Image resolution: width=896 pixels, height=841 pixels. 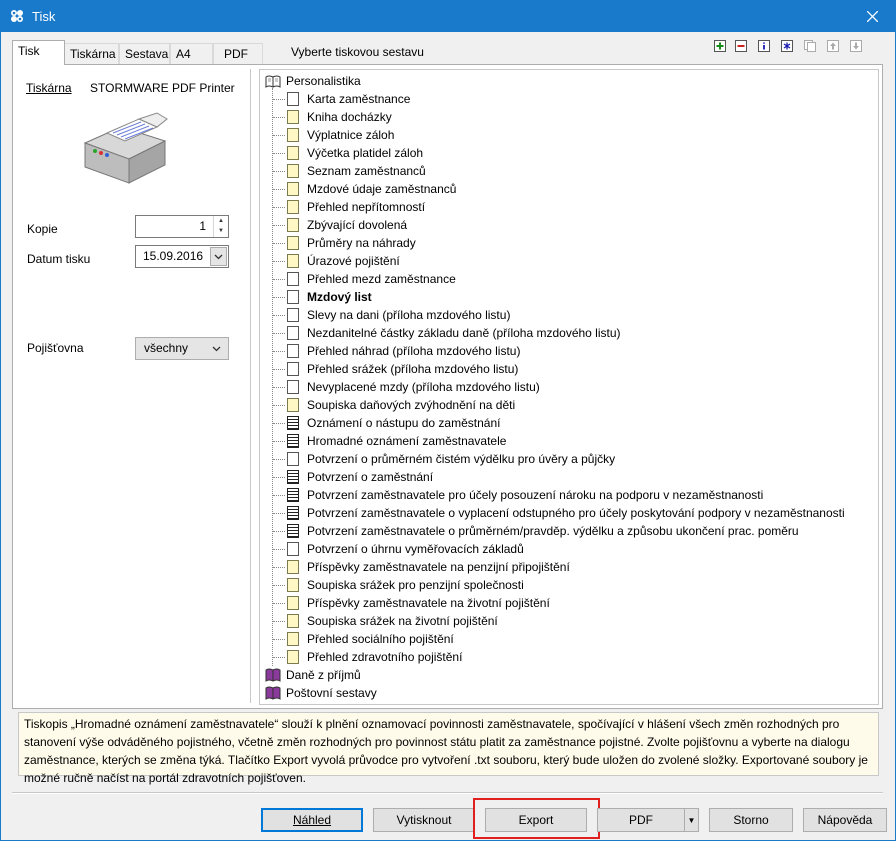 I want to click on tree-item: Kniha docházky, so click(x=339, y=117).